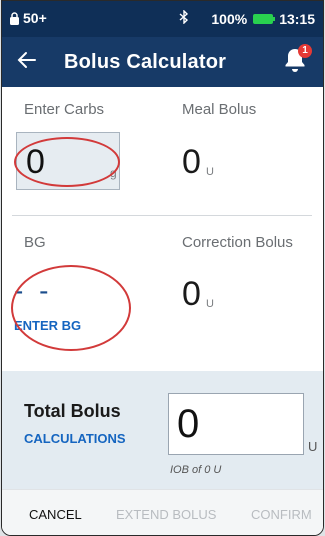  Describe the element at coordinates (210, 172) in the screenshot. I see `meal-bolus-unit: U` at that location.